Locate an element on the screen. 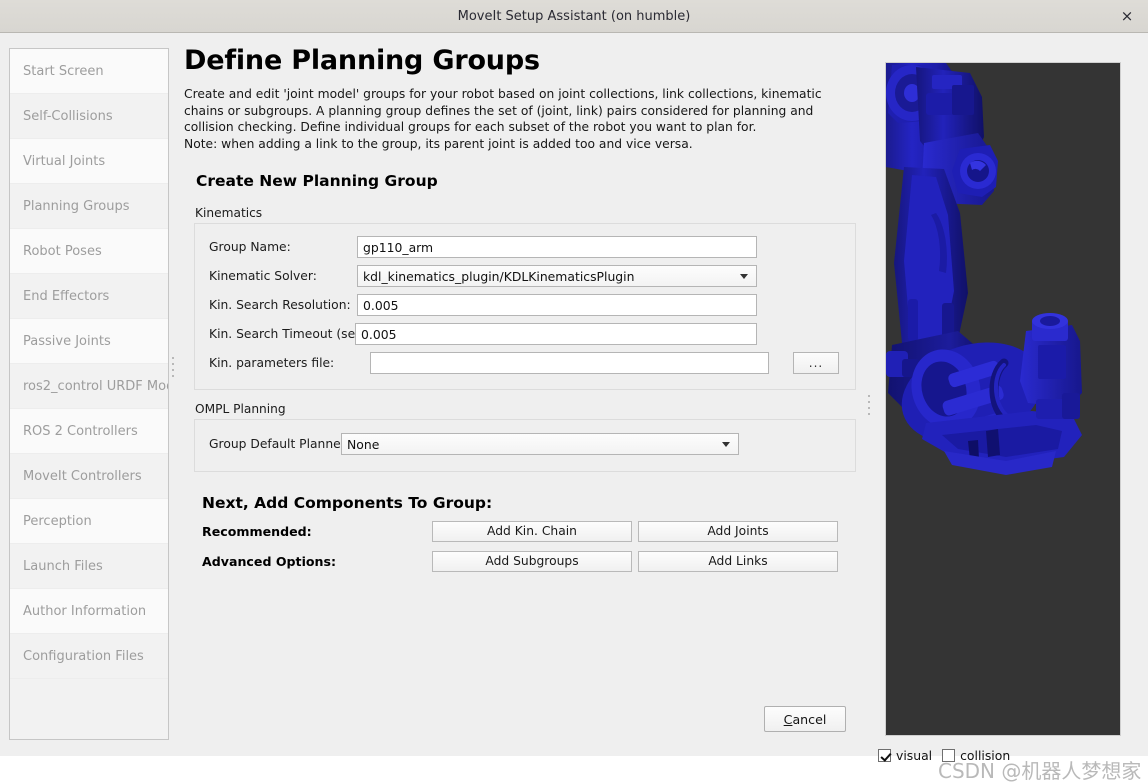 The height and width of the screenshot is (784, 1148). search-timeout-row: Kin. Search Timeout (sec): 0.005 is located at coordinates (525, 334).